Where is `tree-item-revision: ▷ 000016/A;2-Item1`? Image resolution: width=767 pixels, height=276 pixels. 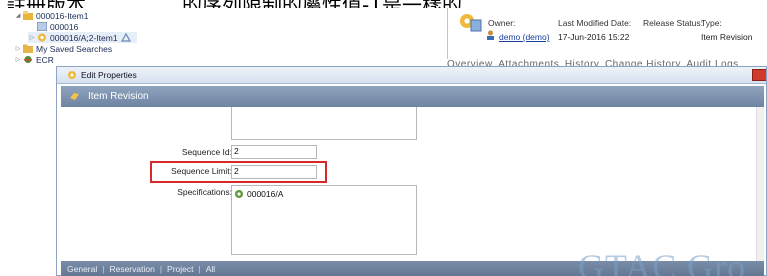
tree-item-revision: ▷ 000016/A;2-Item1 is located at coordinates (82, 37).